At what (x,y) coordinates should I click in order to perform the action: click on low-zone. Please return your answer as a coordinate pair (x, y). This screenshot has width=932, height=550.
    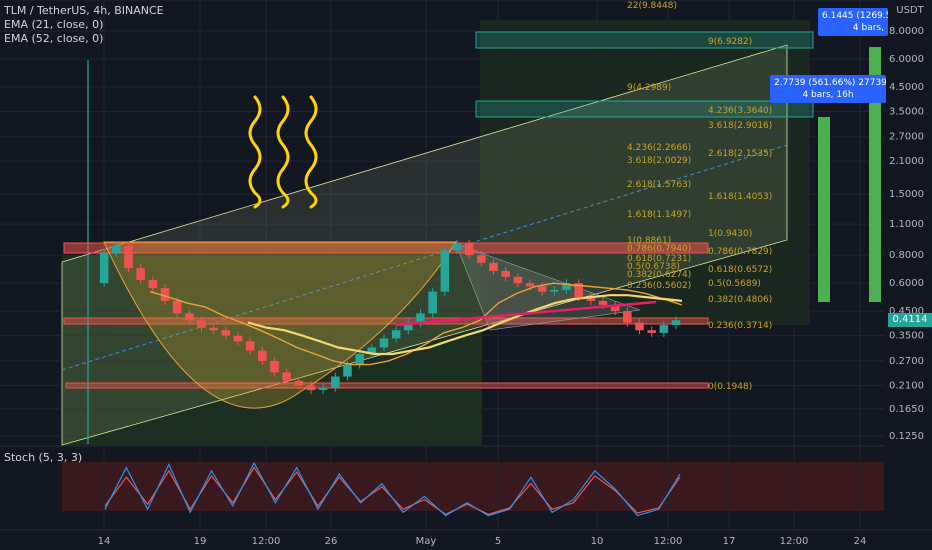
    Looking at the image, I should click on (387, 385).